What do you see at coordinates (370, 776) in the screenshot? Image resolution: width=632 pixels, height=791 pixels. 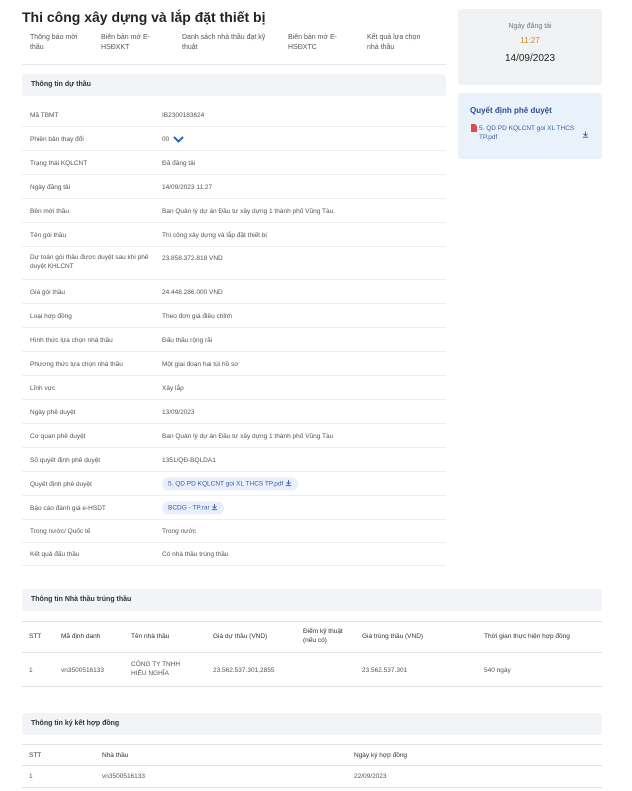 I see `table-cell: 22/09/2023` at bounding box center [370, 776].